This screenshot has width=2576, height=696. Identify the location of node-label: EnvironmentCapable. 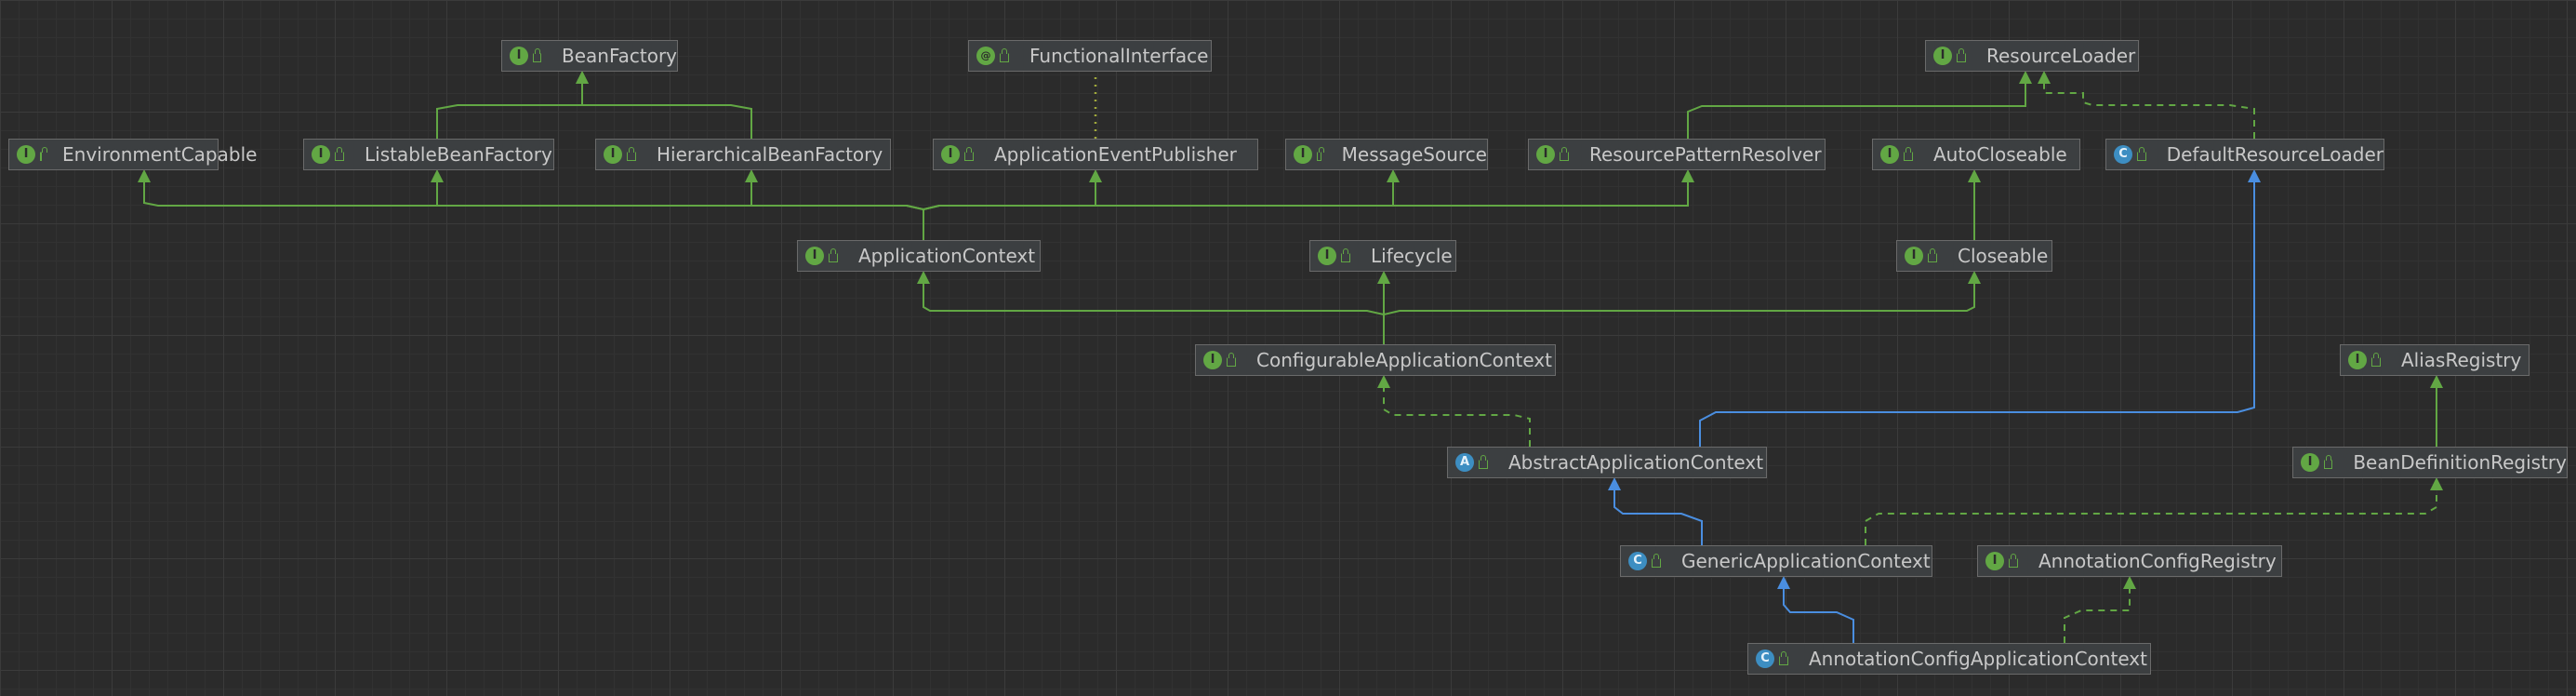
(160, 154).